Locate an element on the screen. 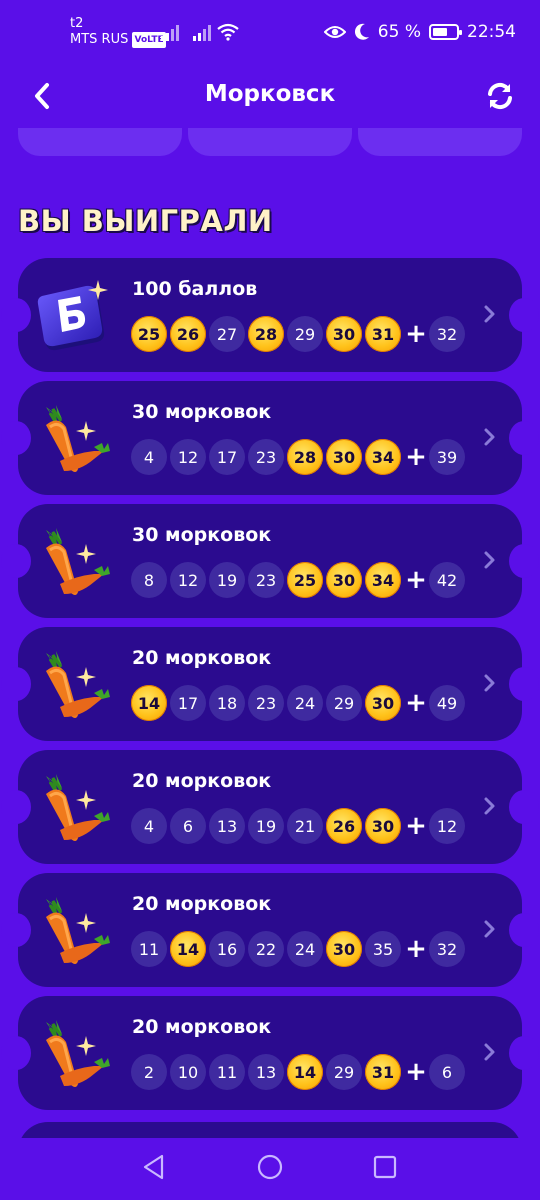 The image size is (540, 1200). numbers-row: 4 6 13 19 21 26 30 +12 is located at coordinates (299, 826).